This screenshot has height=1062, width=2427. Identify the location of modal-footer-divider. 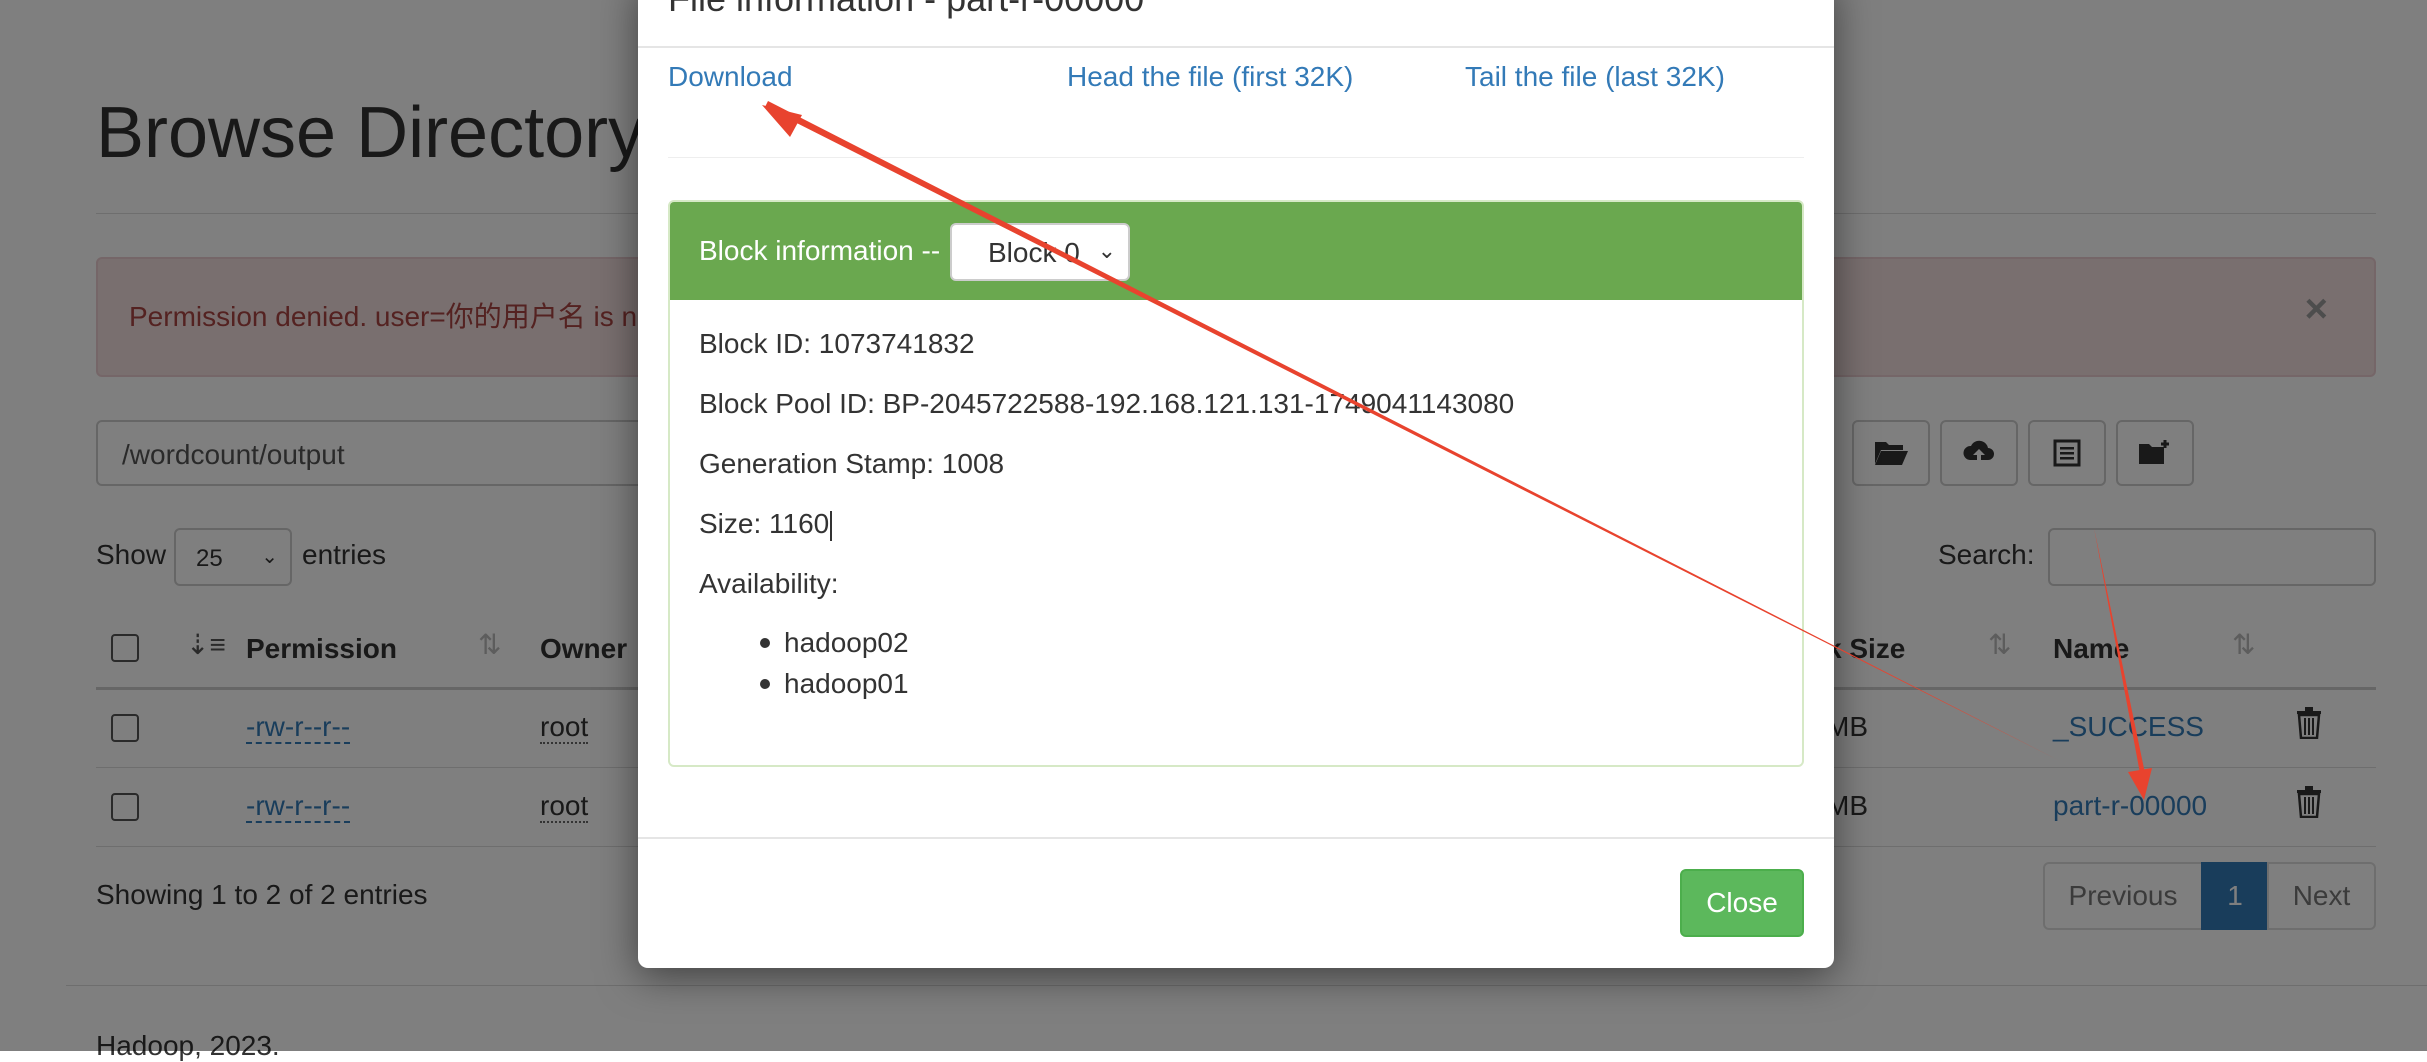
(1236, 838).